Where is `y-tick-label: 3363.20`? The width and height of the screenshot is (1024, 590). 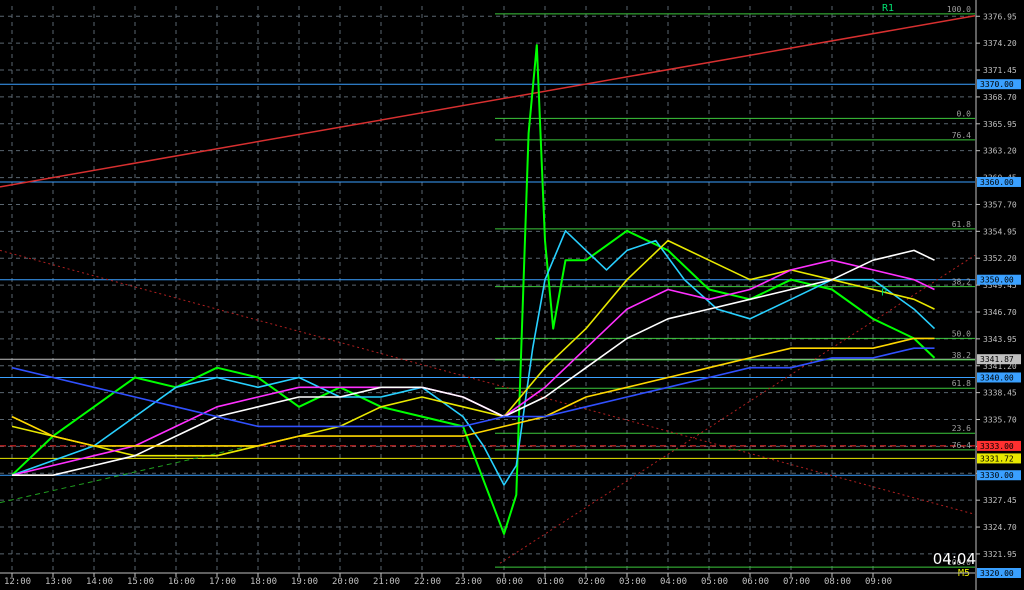 y-tick-label: 3363.20 is located at coordinates (1000, 151).